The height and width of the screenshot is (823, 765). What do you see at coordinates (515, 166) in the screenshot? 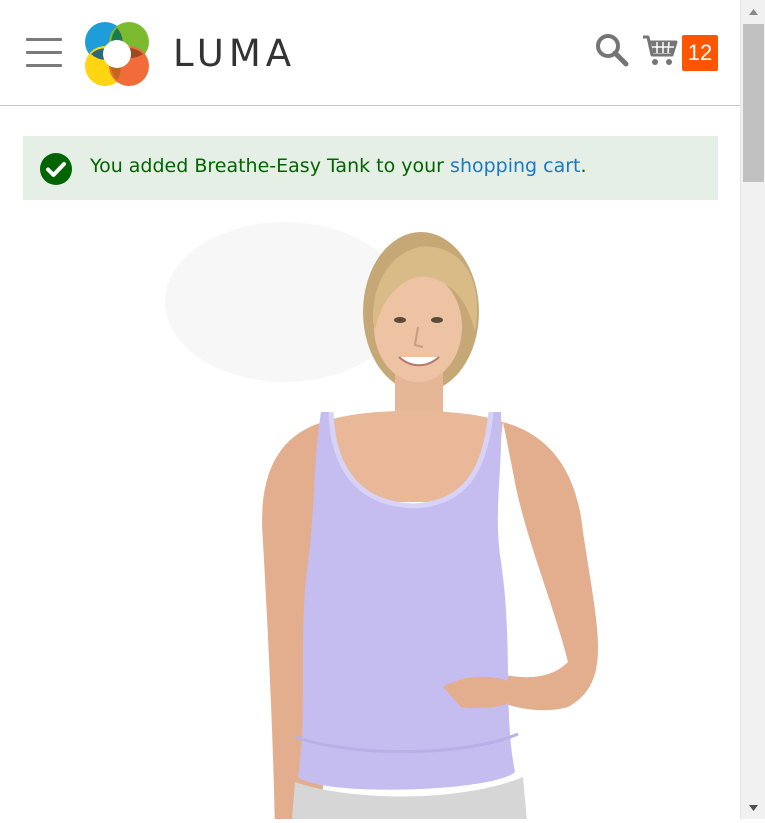
I see `shopping-cart-link: shopping cart` at bounding box center [515, 166].